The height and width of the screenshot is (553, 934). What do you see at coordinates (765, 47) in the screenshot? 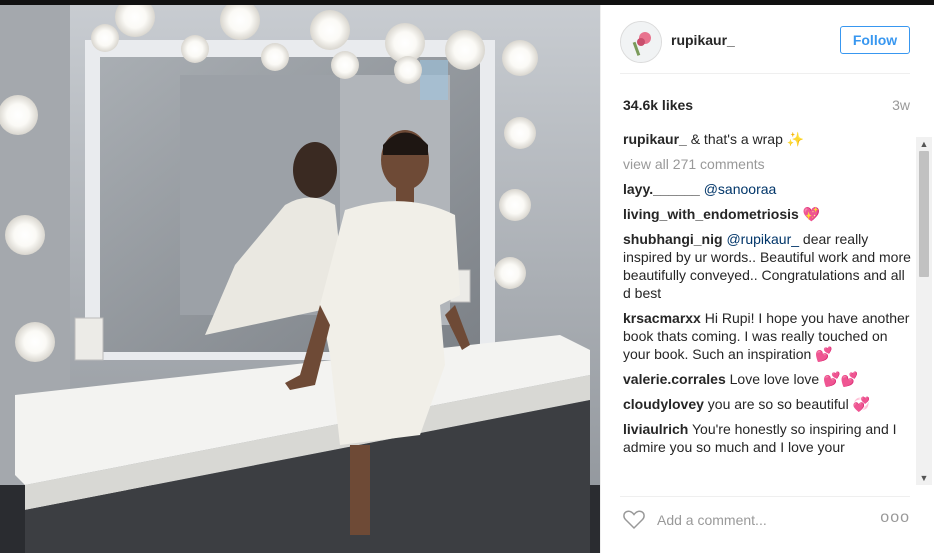
I see `post-header: rupikaur_ Follow` at bounding box center [765, 47].